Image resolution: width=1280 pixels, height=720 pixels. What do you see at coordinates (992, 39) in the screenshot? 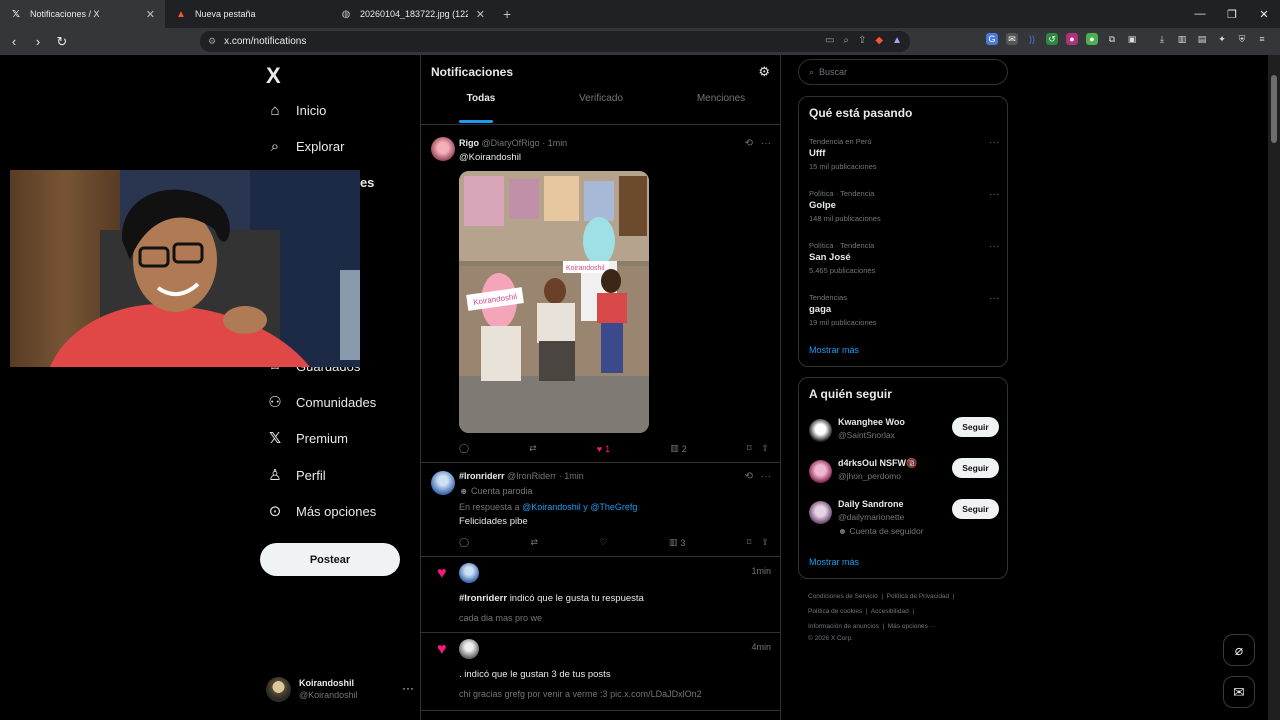
I see `translate-extension-icon: G` at bounding box center [992, 39].